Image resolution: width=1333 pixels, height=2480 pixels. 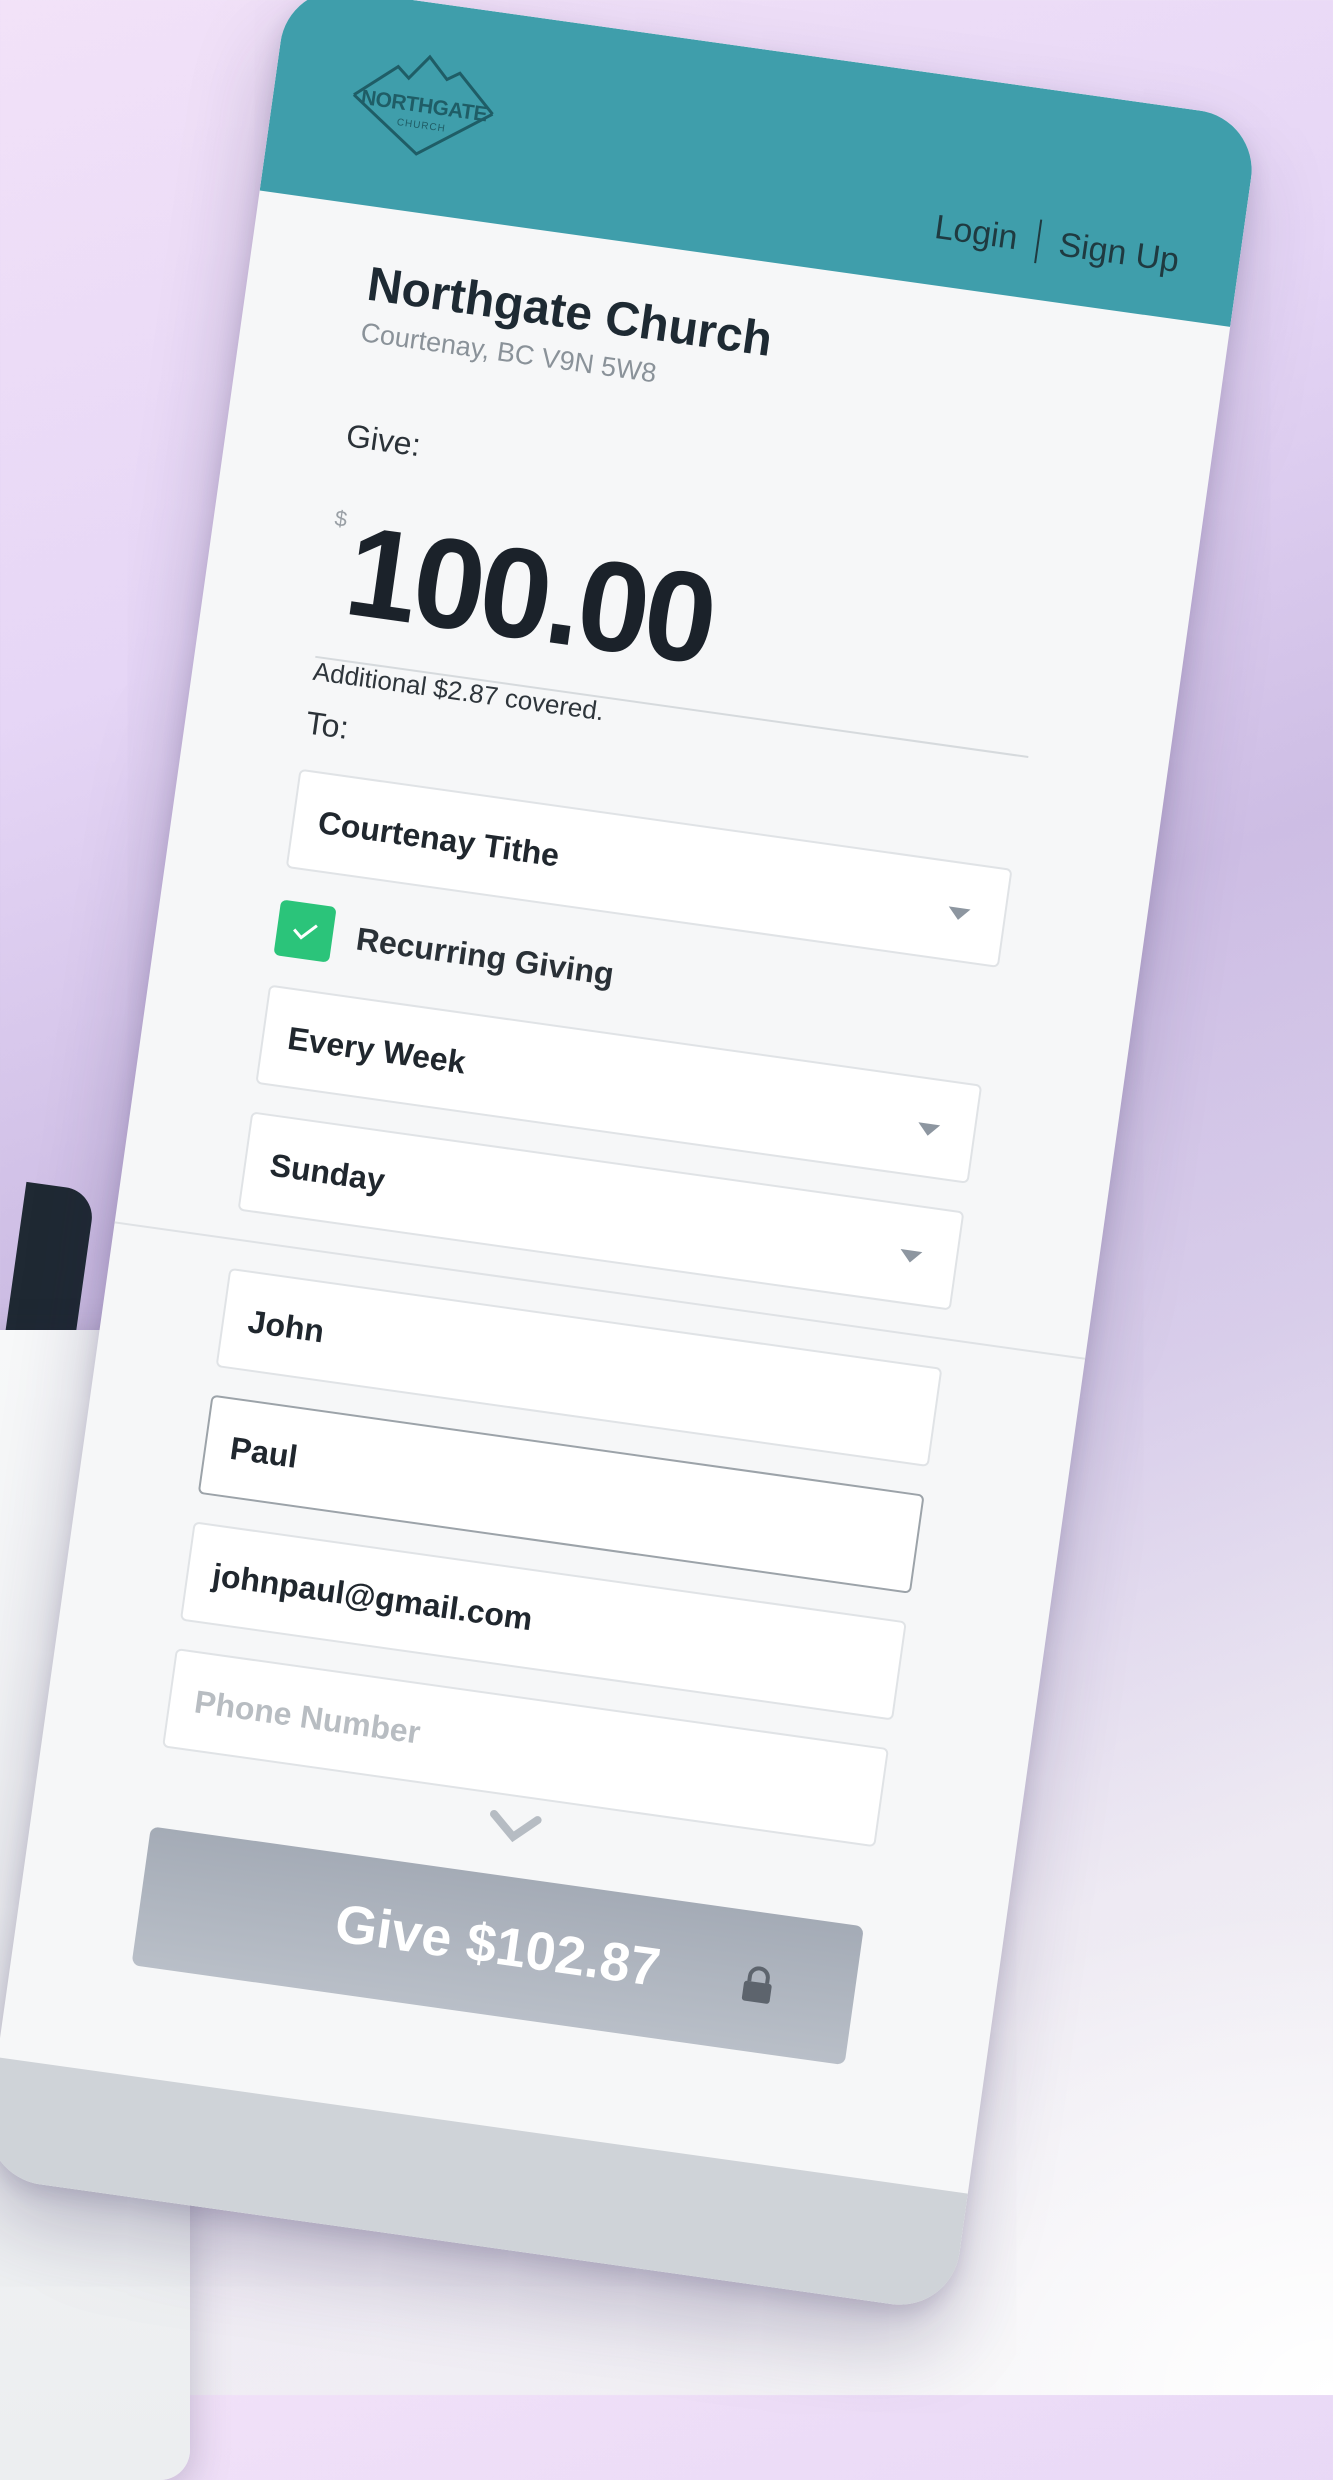 I want to click on auth-divider, so click(x=1038, y=241).